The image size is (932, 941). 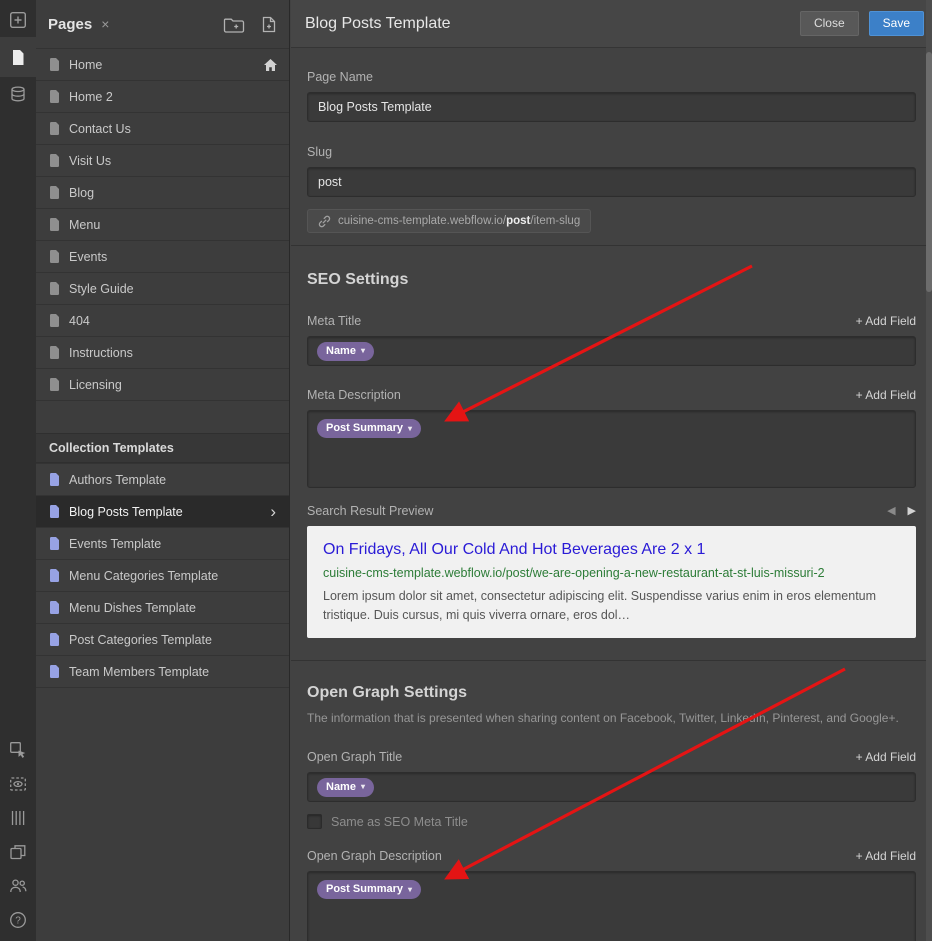 I want to click on same-as-seo-checkbox, so click(x=314, y=821).